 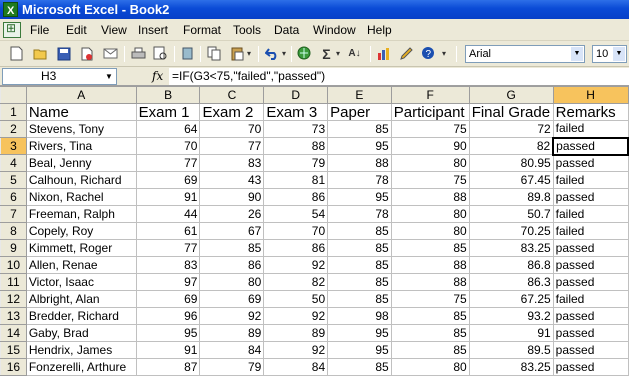 What do you see at coordinates (430, 95) in the screenshot?
I see `column-header-f: F` at bounding box center [430, 95].